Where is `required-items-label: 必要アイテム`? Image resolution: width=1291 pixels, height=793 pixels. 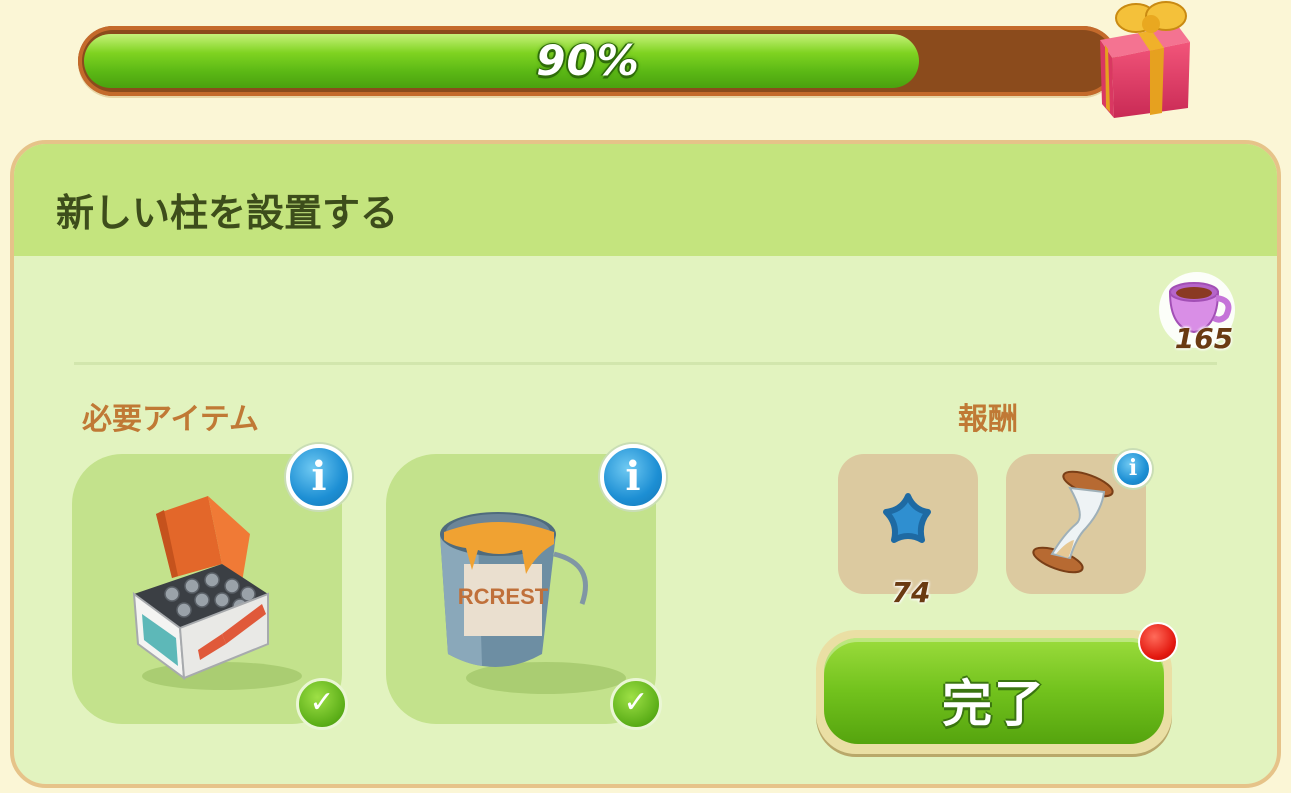 required-items-label: 必要アイテム is located at coordinates (170, 419).